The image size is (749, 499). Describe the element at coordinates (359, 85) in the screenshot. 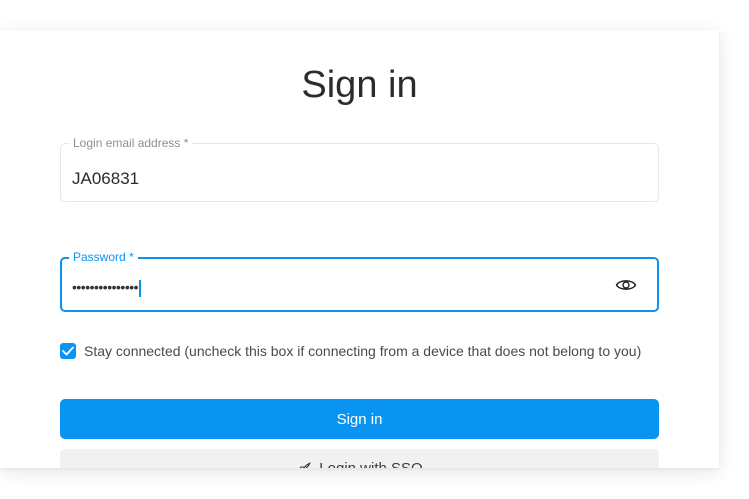

I see `page-title: Sign in` at that location.